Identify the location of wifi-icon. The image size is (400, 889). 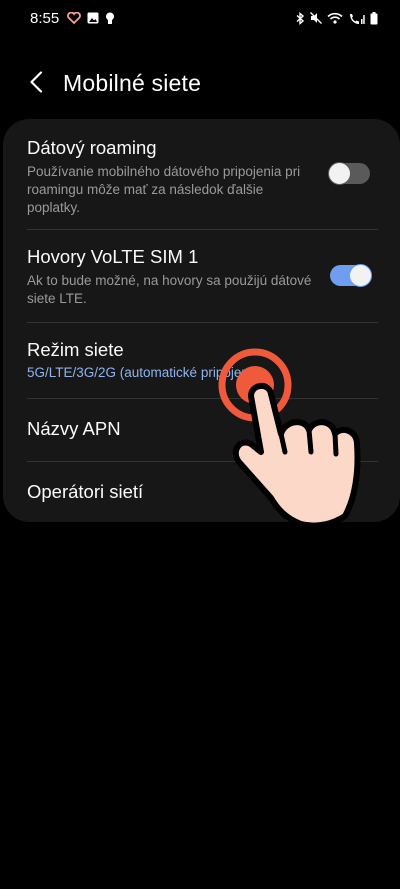
(335, 18).